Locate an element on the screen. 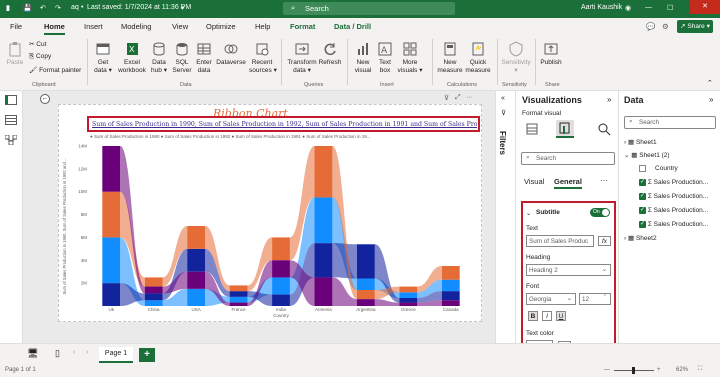 The width and height of the screenshot is (720, 377). table-sheet1-2: ⌄ ▦ Sheet1 (2) is located at coordinates (647, 155).